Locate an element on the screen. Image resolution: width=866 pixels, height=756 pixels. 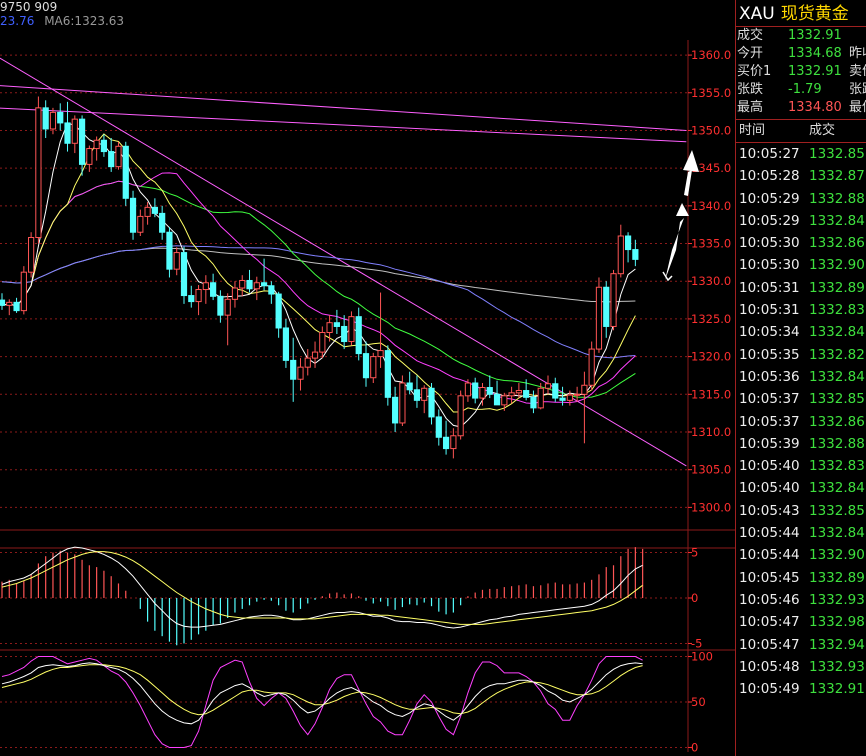
quote-row: 买价1 1332.91 卖价 is located at coordinates (801, 72).